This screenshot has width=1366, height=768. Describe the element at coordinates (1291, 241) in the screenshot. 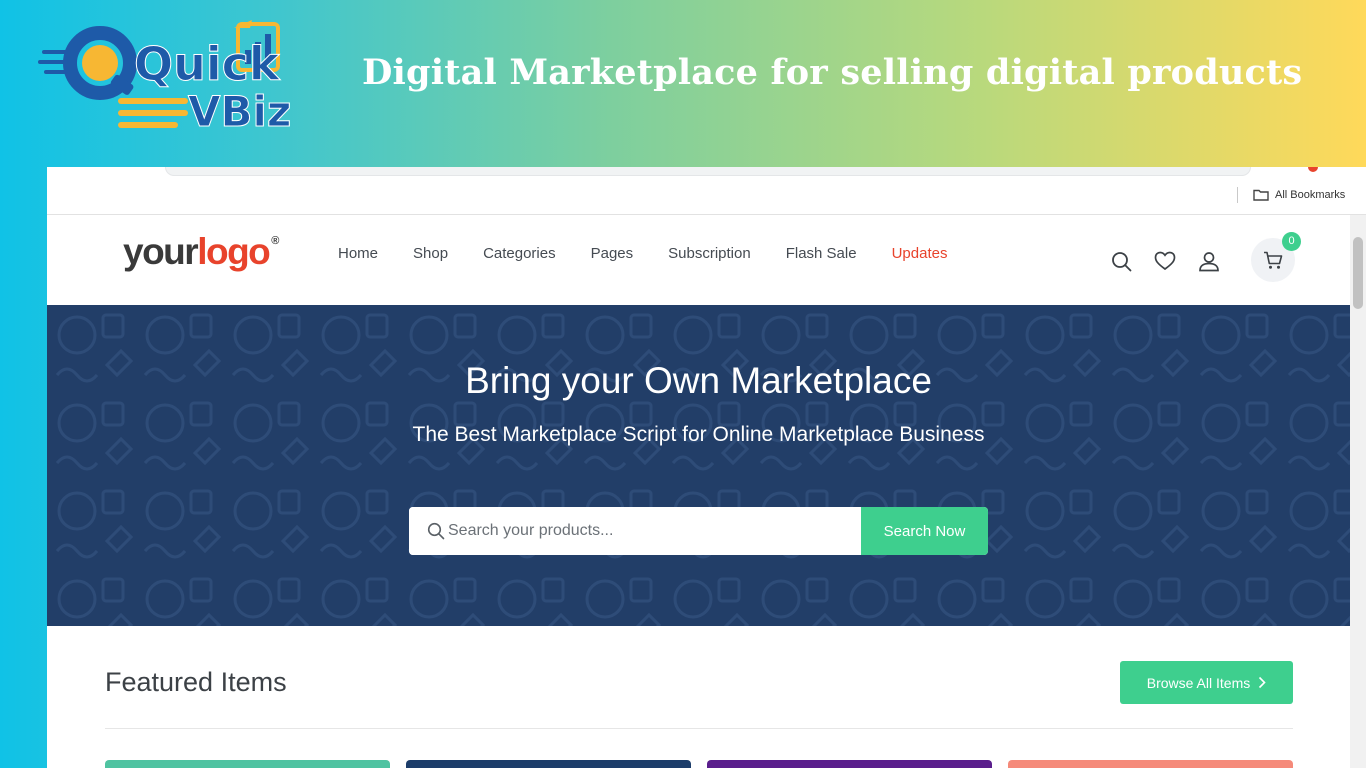

I see `cart-count-badge: 0` at that location.